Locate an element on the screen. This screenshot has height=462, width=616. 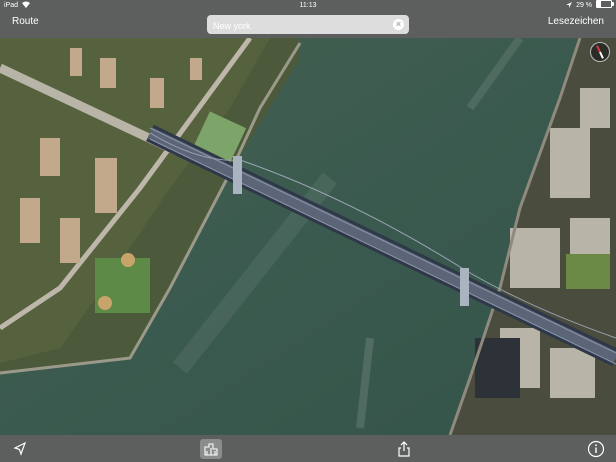
3d-buildings-icon is located at coordinates (211, 449).